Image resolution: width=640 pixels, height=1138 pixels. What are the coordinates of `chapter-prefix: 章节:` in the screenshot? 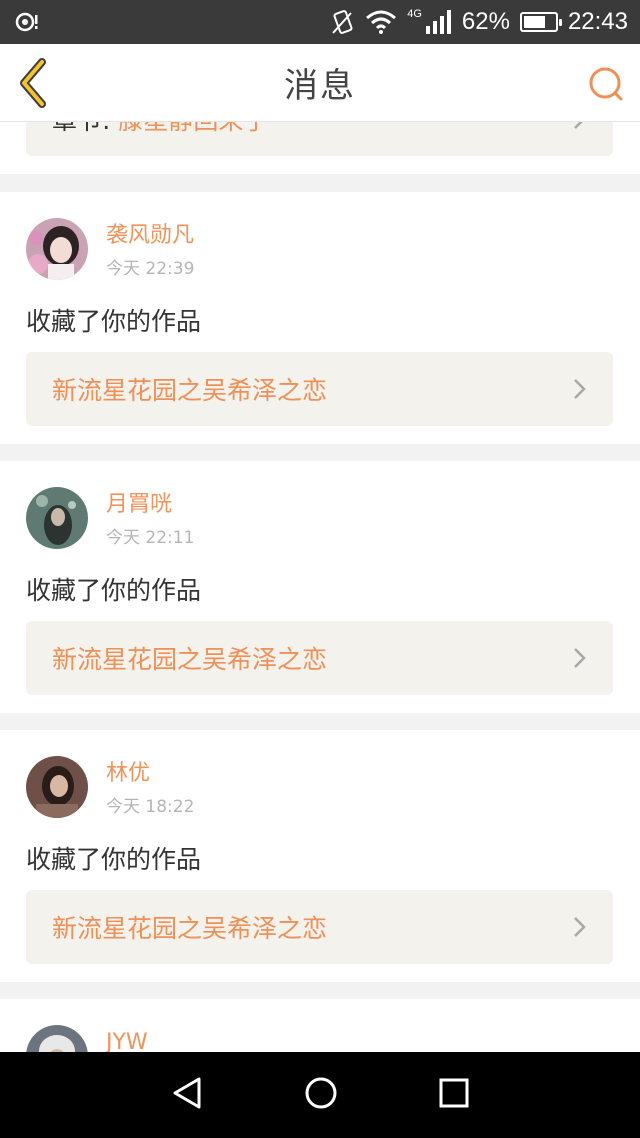 It's located at (81, 128).